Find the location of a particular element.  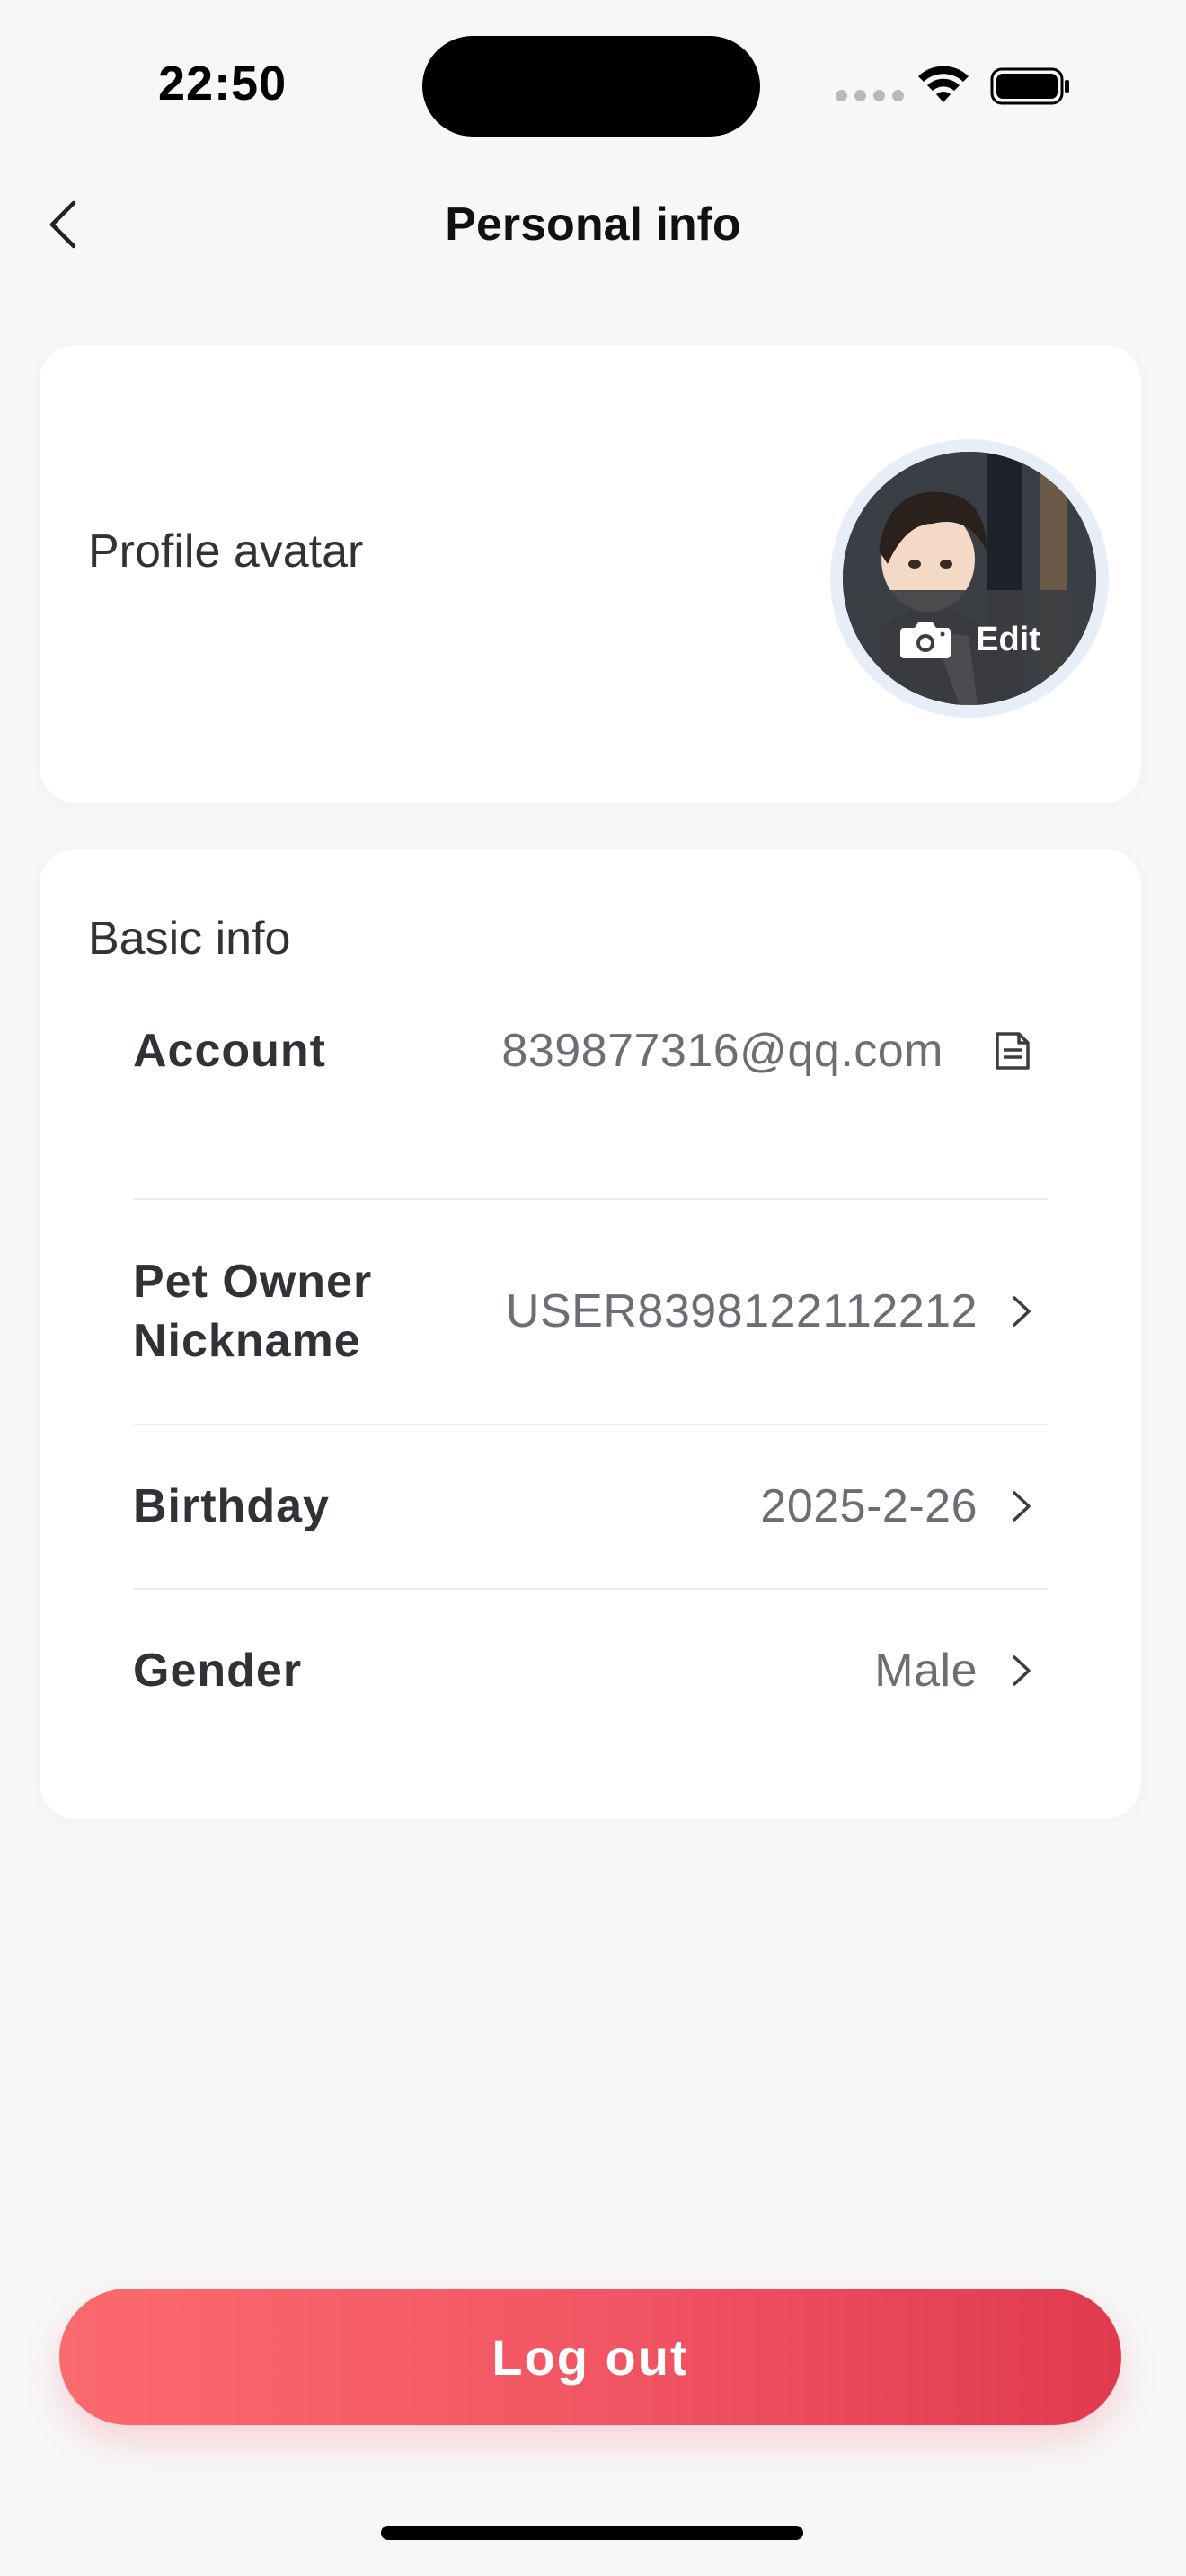

logout-button: Log out is located at coordinates (590, 2357).